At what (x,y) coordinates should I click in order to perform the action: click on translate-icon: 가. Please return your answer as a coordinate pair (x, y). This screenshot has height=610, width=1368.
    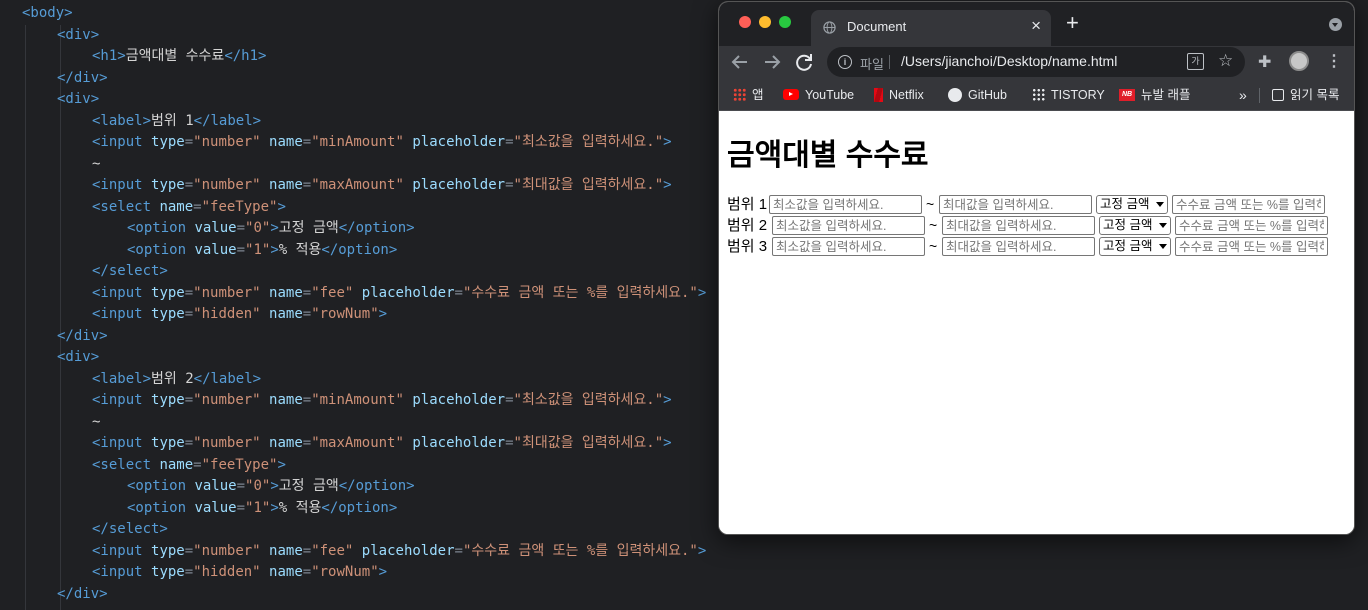
    Looking at the image, I should click on (1195, 61).